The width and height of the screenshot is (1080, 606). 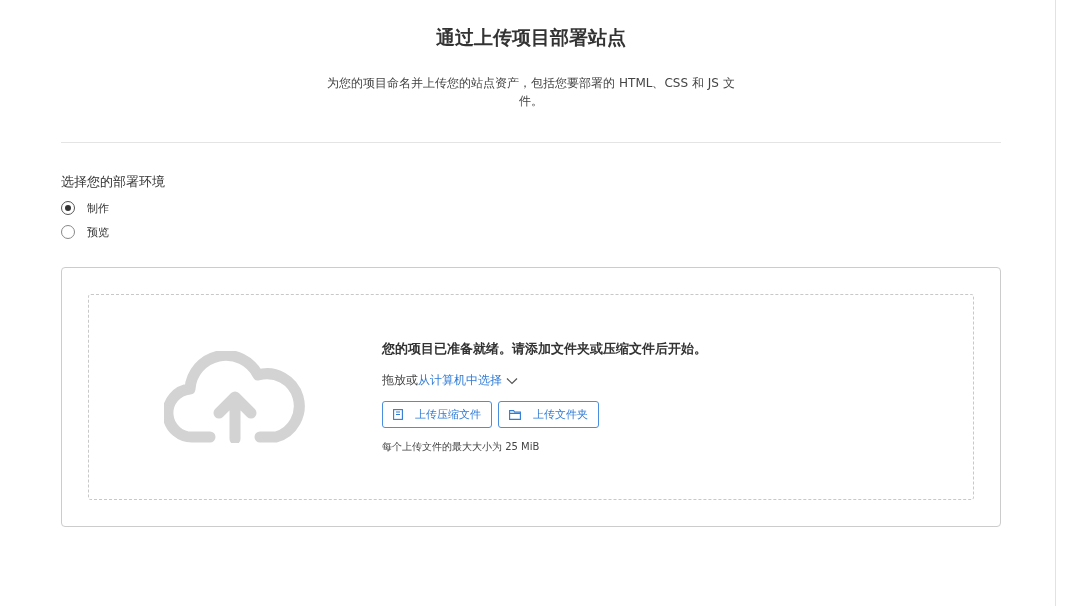 I want to click on folder-icon, so click(x=515, y=414).